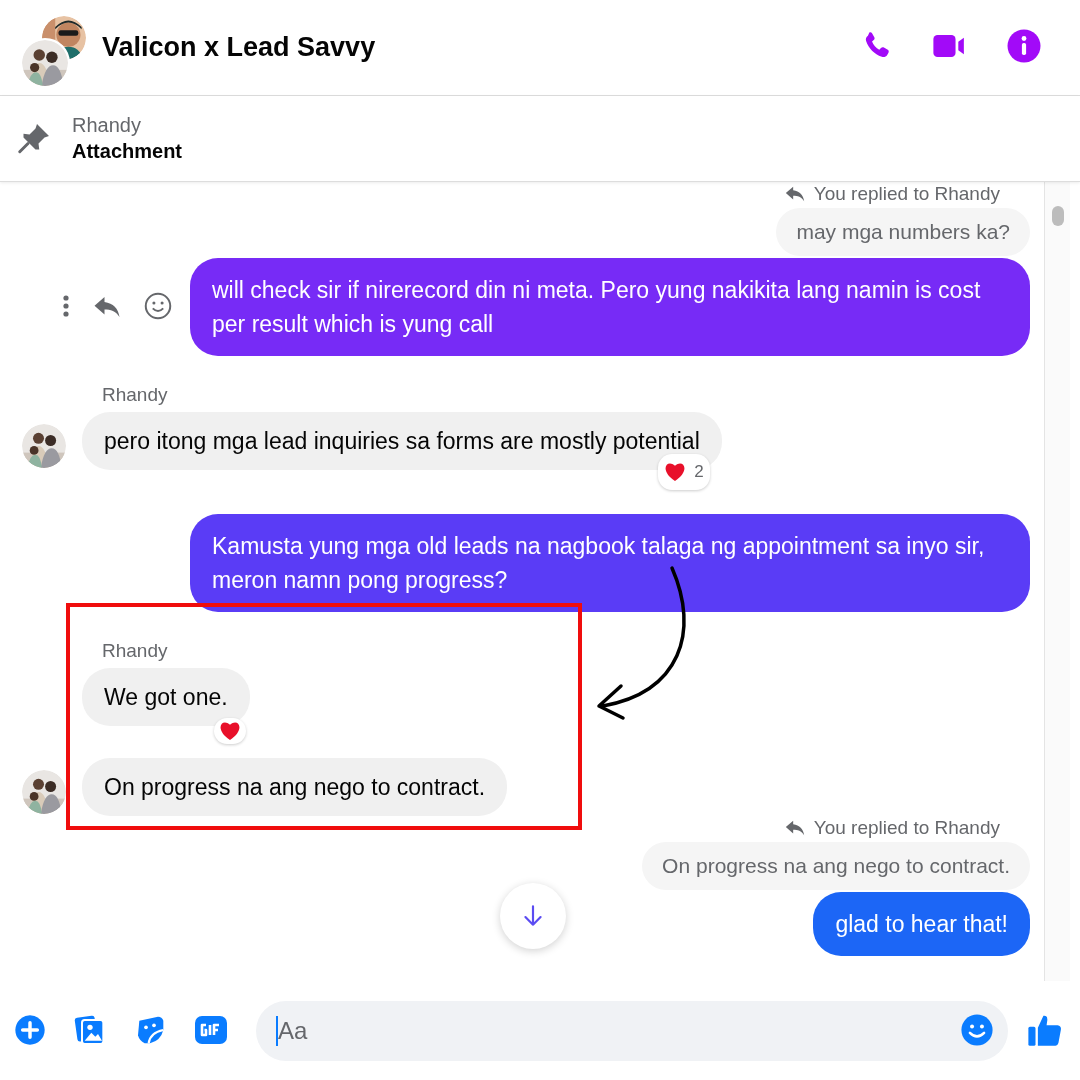  Describe the element at coordinates (836, 866) in the screenshot. I see `quoted-message: On progress na ang nego to contract.` at that location.